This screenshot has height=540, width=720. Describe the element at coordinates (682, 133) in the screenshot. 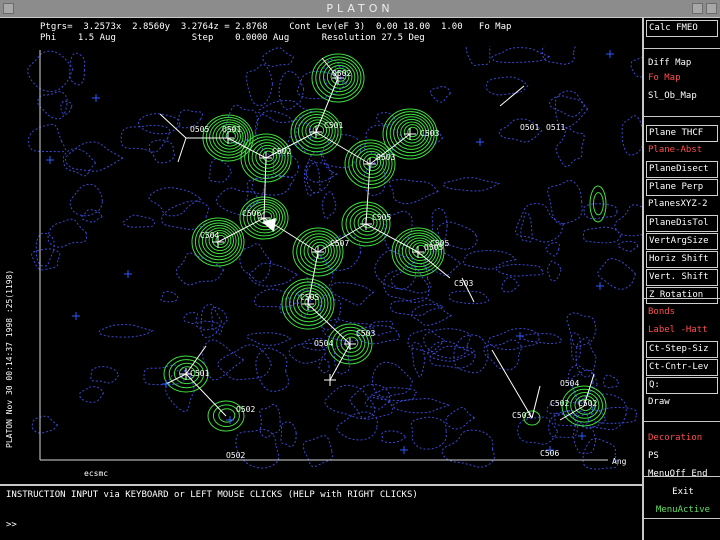

I see `menu-item-plane-thcf: Plane THCF` at that location.